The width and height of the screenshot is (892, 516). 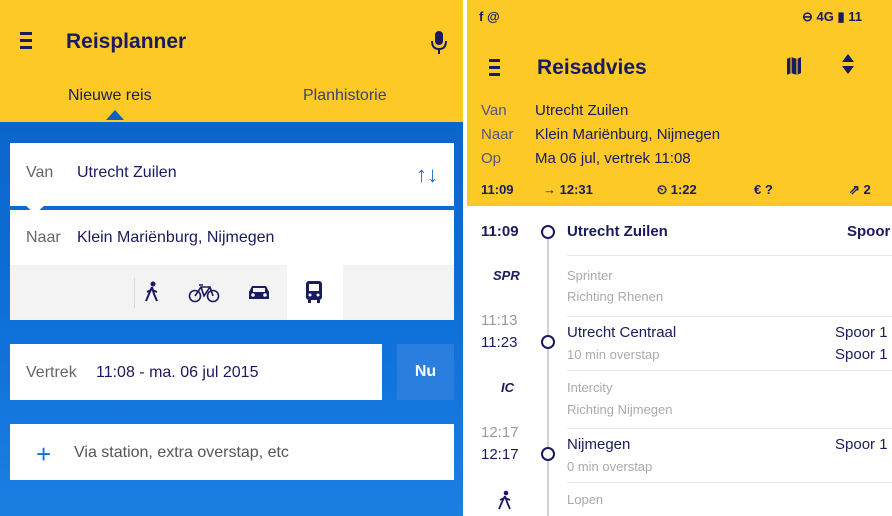 What do you see at coordinates (621, 332) in the screenshot?
I see `stop2-name: Utrecht Centraal` at bounding box center [621, 332].